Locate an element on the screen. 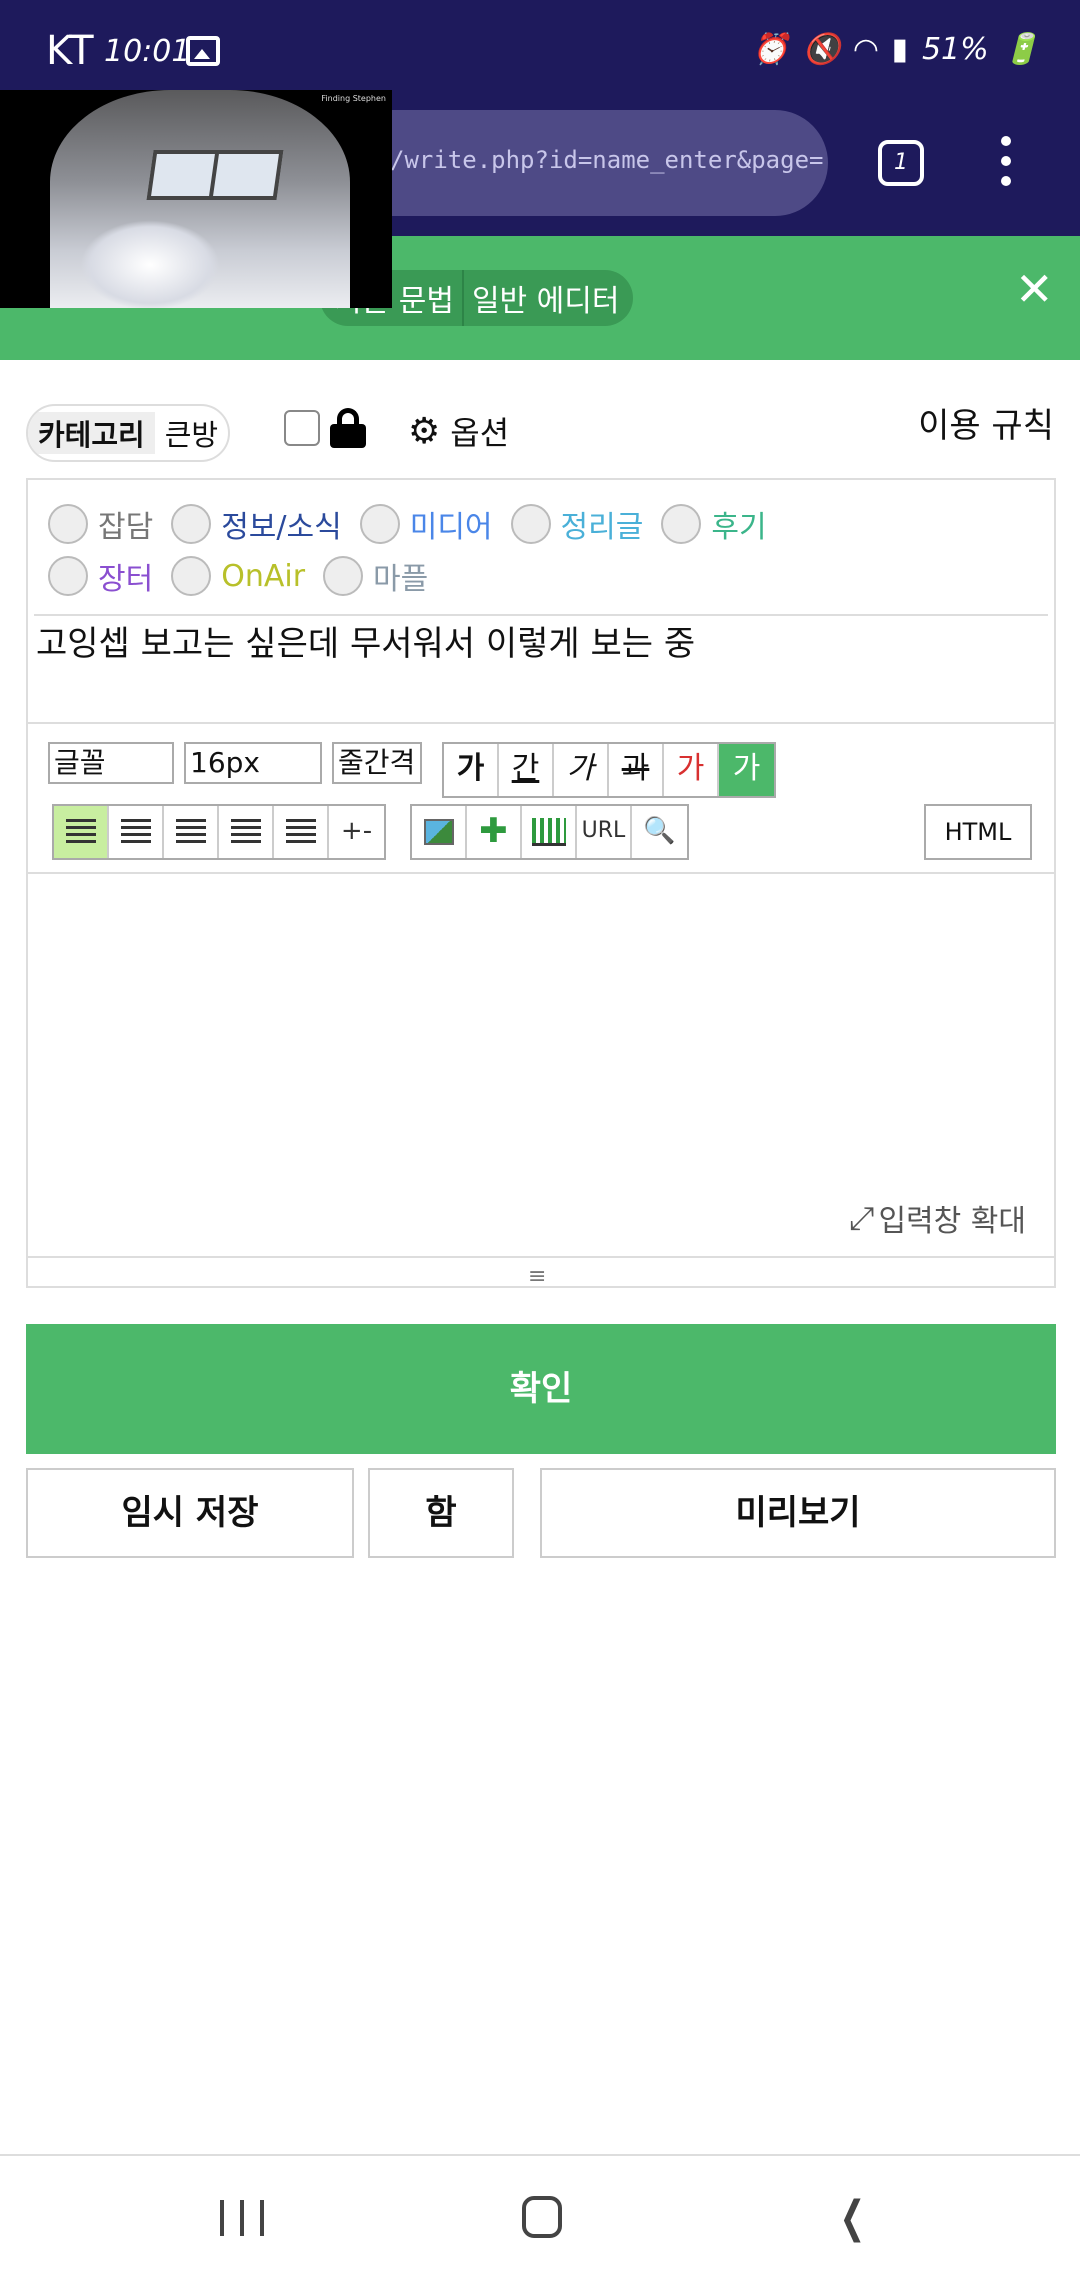  category-option: 정보/소식 is located at coordinates (256, 524).